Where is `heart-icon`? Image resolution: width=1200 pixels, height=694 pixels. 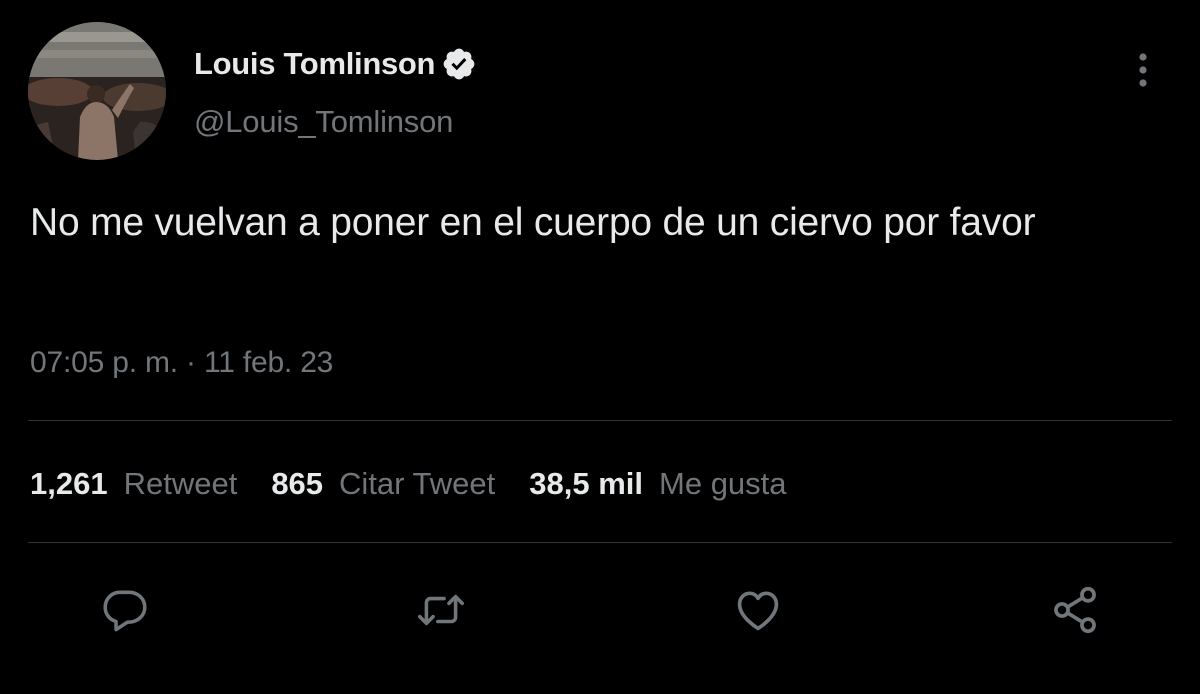
heart-icon is located at coordinates (758, 611).